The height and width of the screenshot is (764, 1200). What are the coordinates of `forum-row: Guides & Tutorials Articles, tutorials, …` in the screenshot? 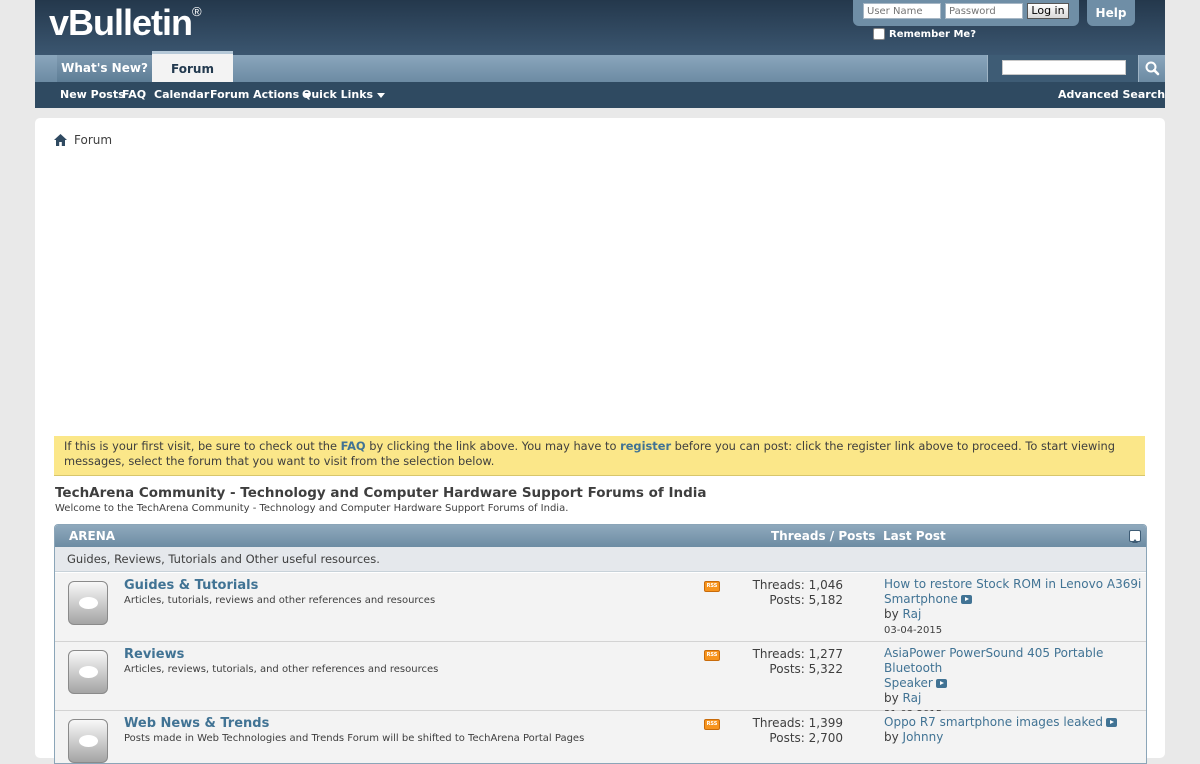 It's located at (600, 607).